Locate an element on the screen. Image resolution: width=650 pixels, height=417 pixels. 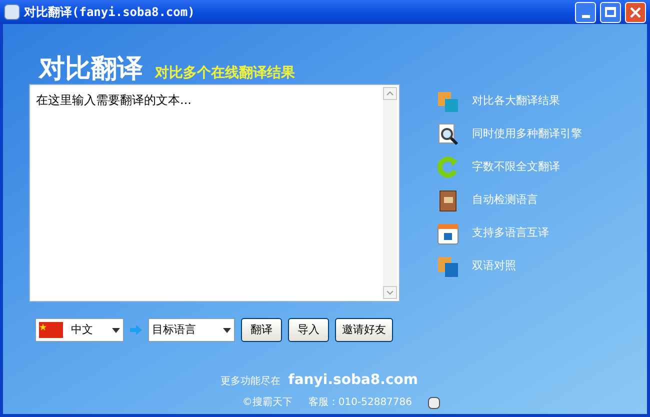
feature-text: 对比各大翻译结果 is located at coordinates (516, 101).